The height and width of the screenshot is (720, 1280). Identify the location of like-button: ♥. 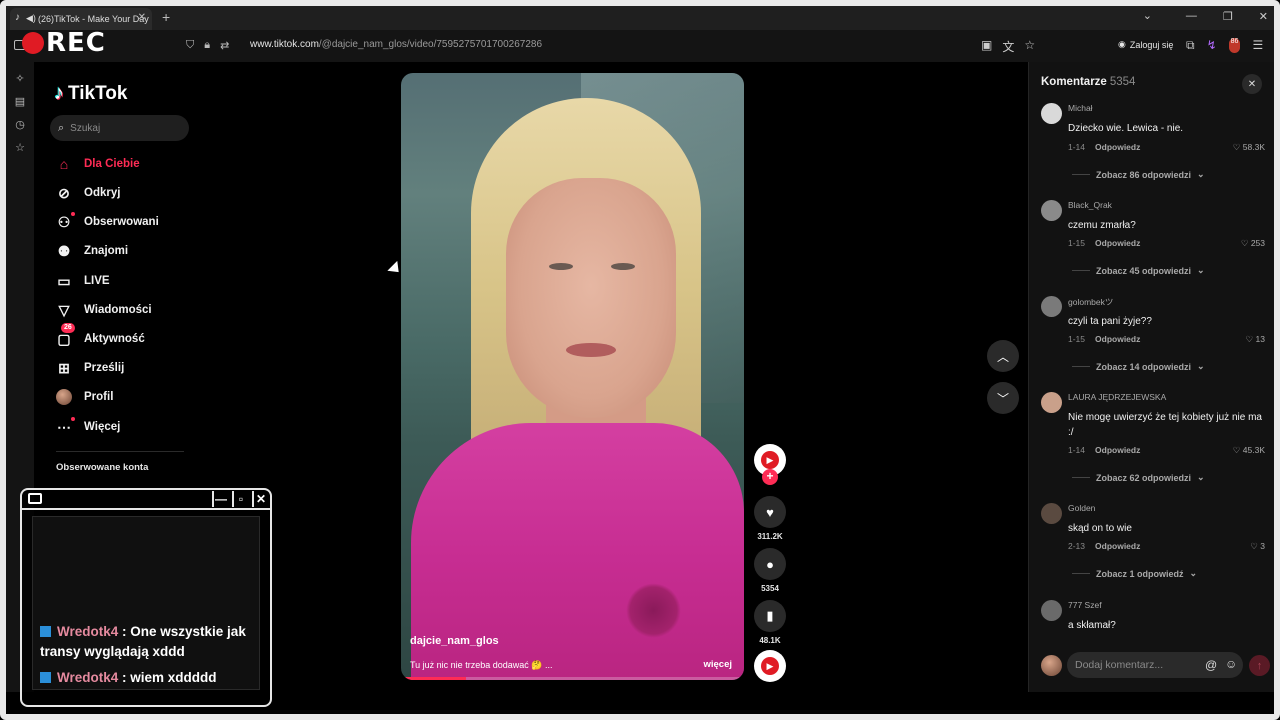
(770, 512).